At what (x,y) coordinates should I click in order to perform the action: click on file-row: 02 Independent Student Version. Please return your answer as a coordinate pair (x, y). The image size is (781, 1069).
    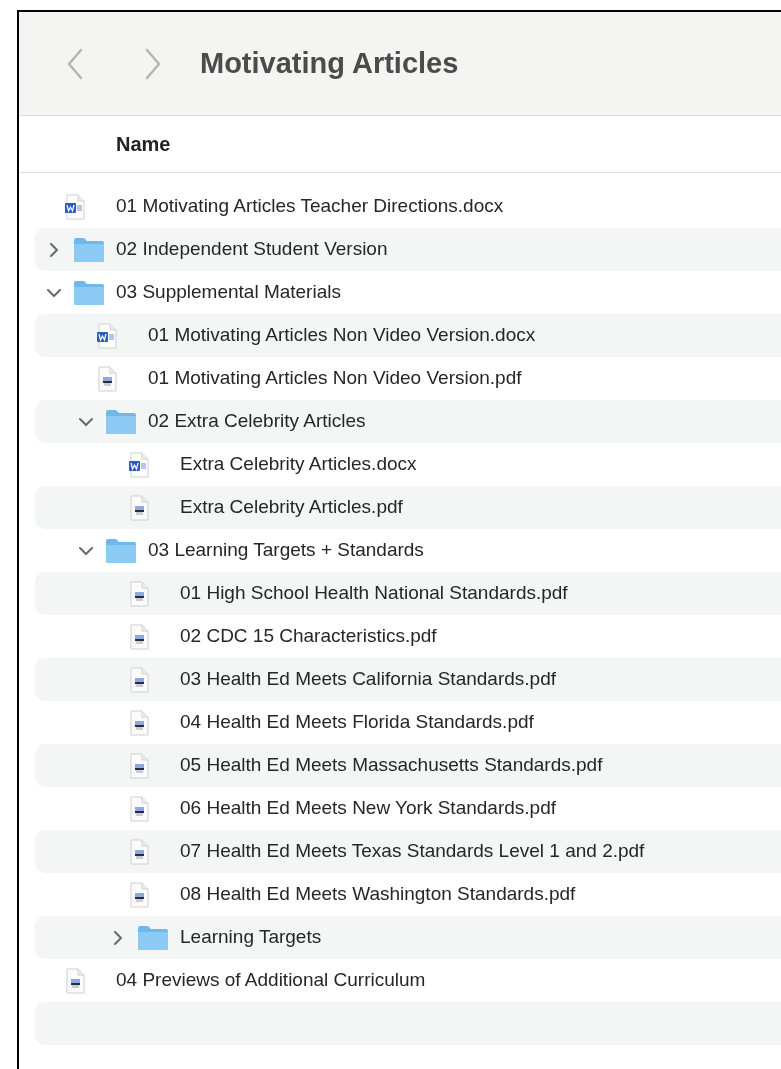
    Looking at the image, I should click on (408, 249).